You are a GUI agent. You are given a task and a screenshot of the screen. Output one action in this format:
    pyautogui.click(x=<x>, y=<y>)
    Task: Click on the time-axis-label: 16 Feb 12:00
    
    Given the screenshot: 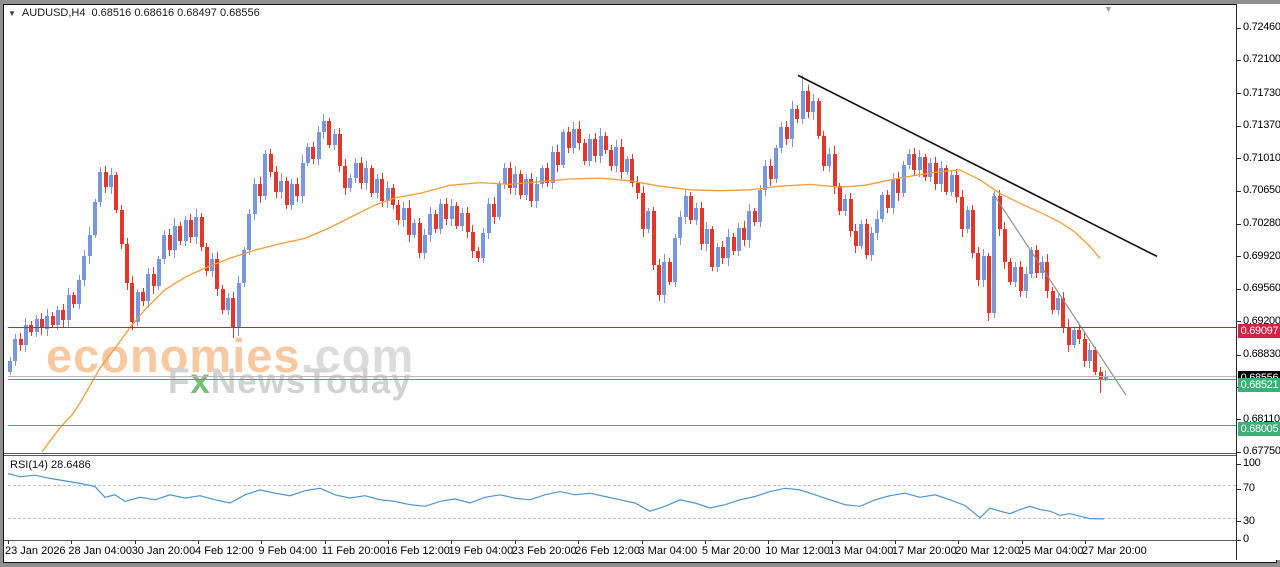 What is the action you would take?
    pyautogui.click(x=417, y=551)
    